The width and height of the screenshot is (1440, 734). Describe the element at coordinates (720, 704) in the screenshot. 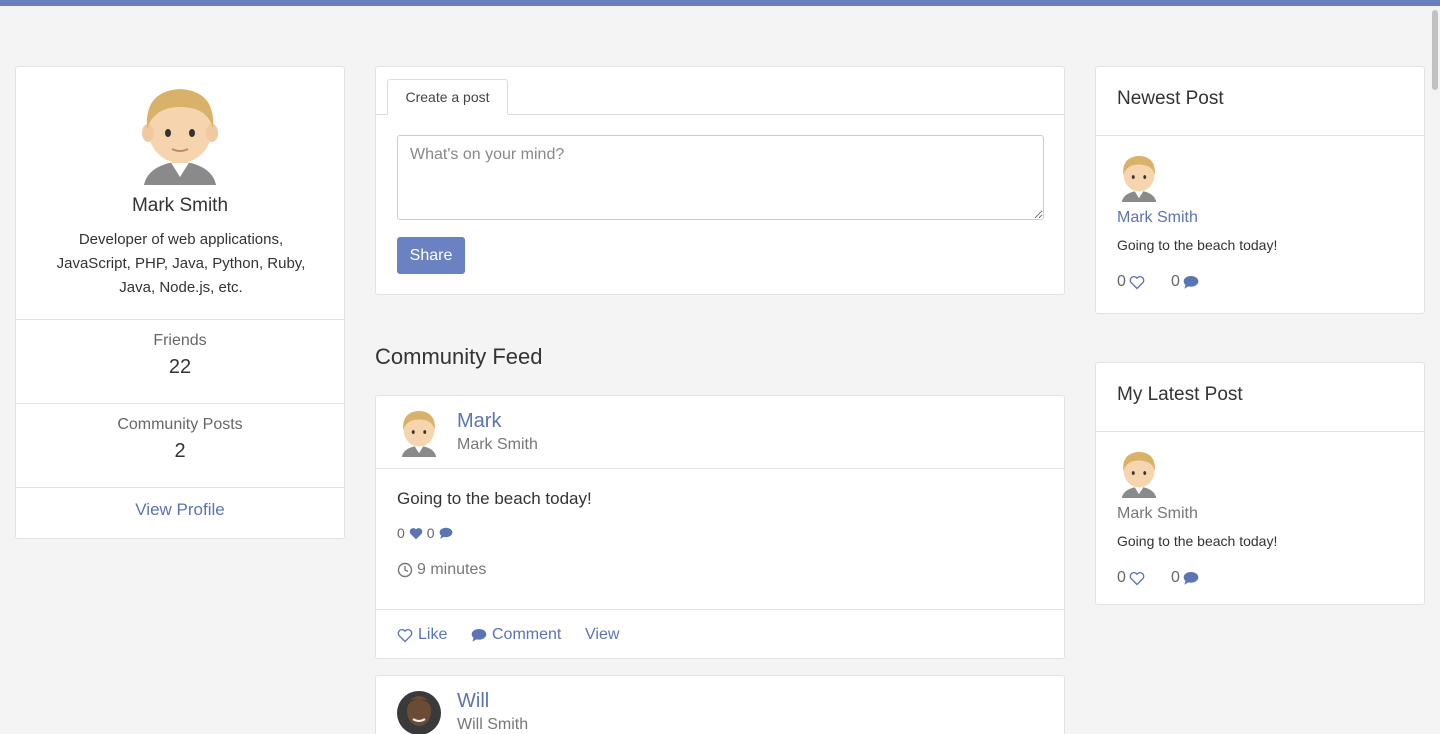

I see `feed-post: Will Will Smith` at that location.